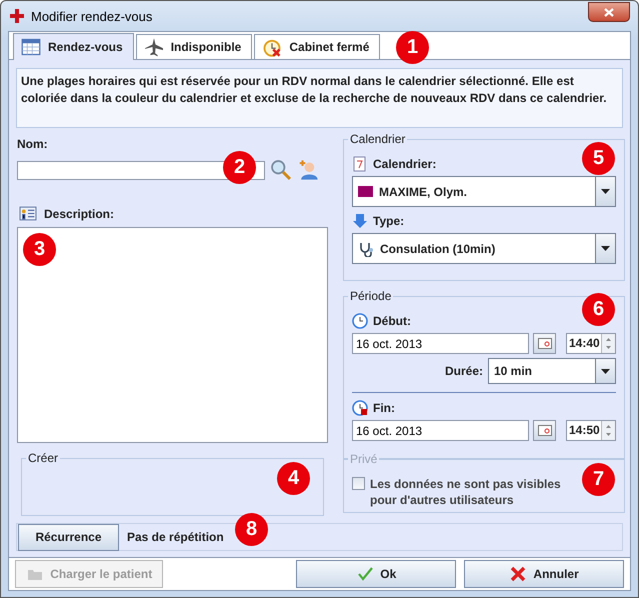 This screenshot has height=598, width=639. What do you see at coordinates (281, 170) in the screenshot?
I see `search-icon` at bounding box center [281, 170].